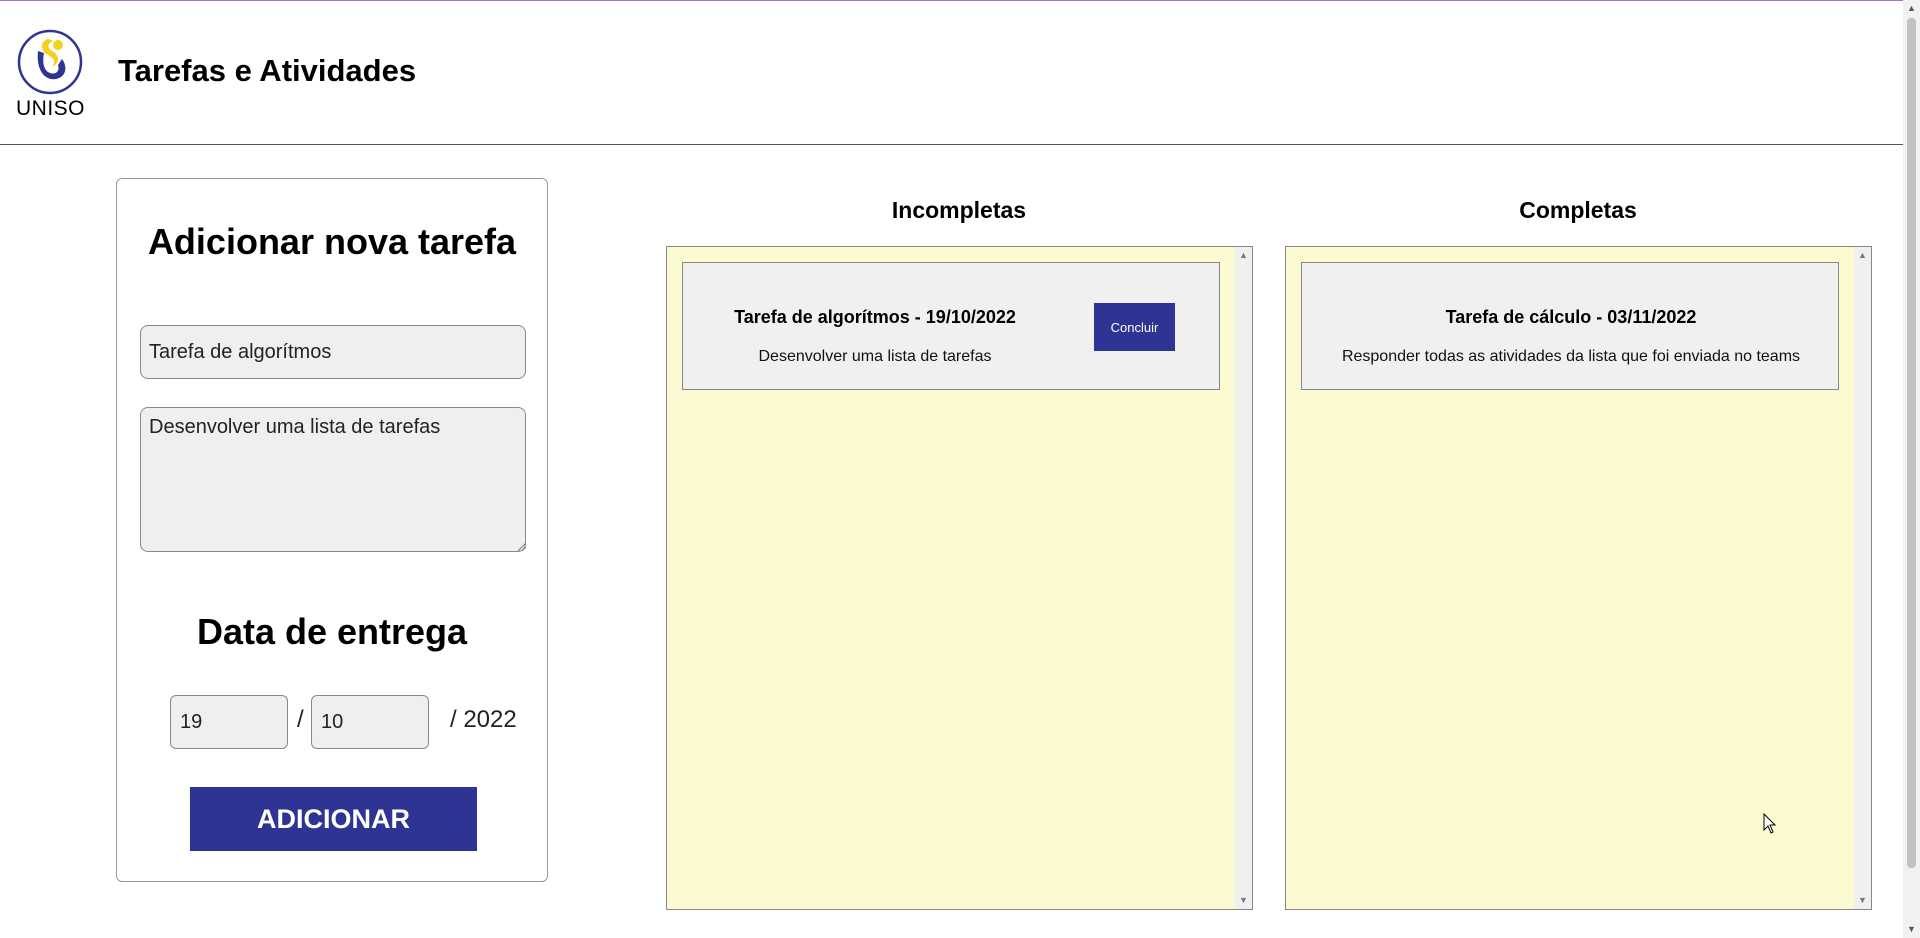  I want to click on task-description-textarea: Desenvolver uma lista de tarefas, so click(333, 479).